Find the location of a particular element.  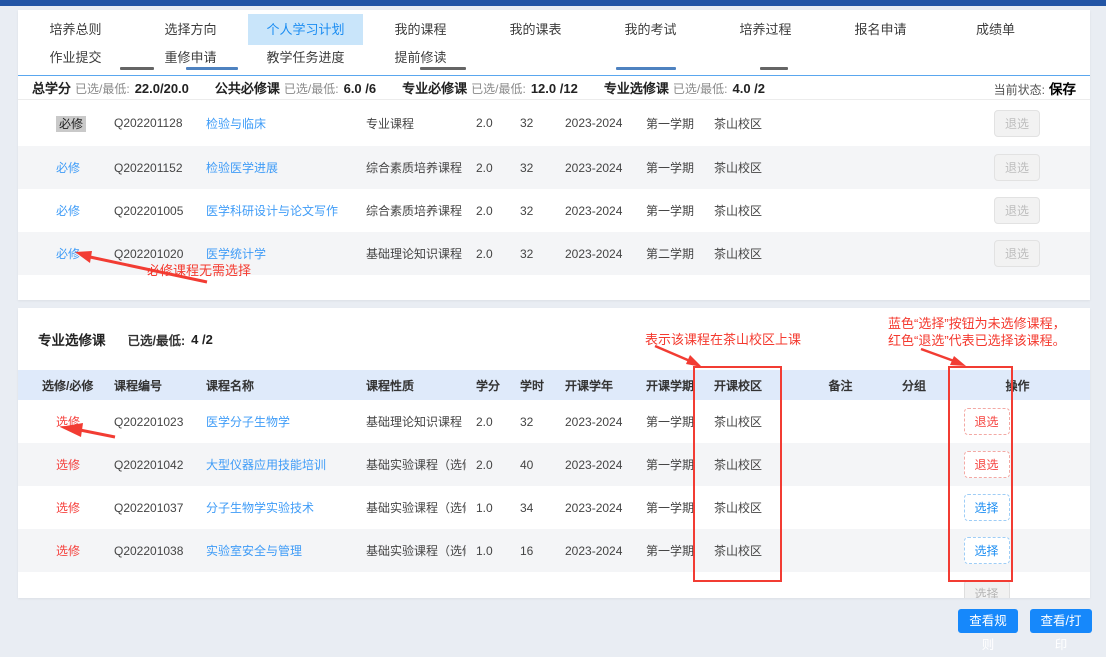

course-nature: 基础理论知识课程（选修） is located at coordinates (416, 422).